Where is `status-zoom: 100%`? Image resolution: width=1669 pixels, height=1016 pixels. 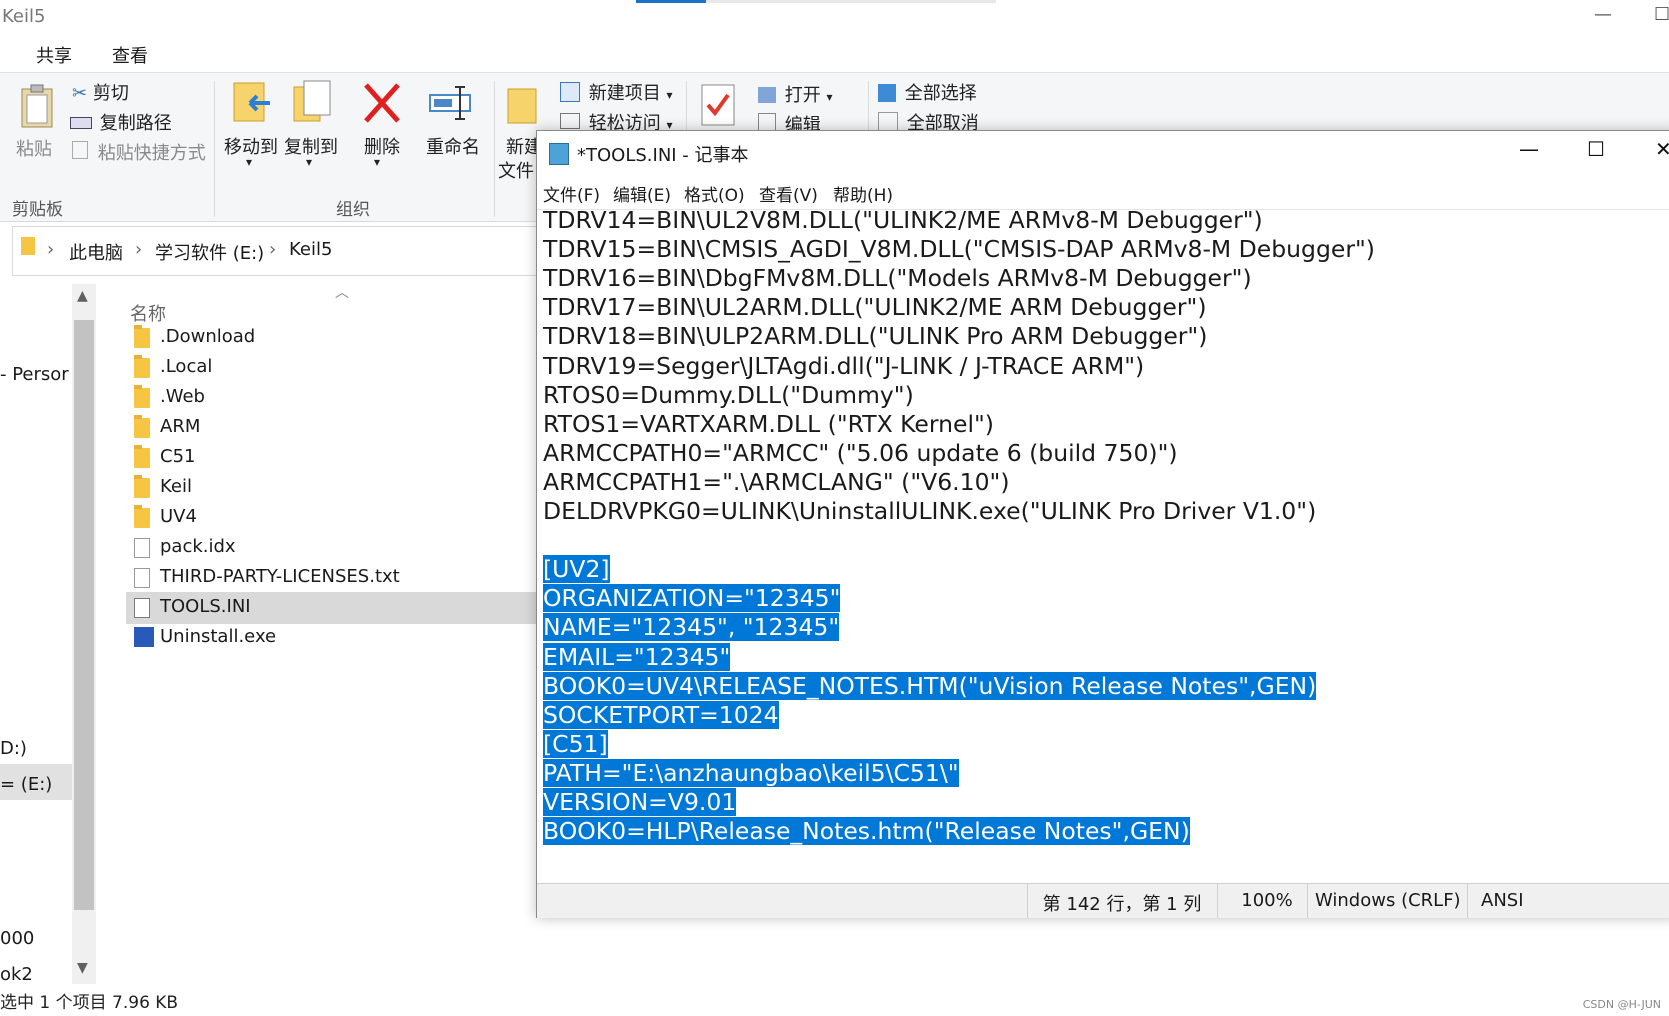 status-zoom: 100% is located at coordinates (1267, 900).